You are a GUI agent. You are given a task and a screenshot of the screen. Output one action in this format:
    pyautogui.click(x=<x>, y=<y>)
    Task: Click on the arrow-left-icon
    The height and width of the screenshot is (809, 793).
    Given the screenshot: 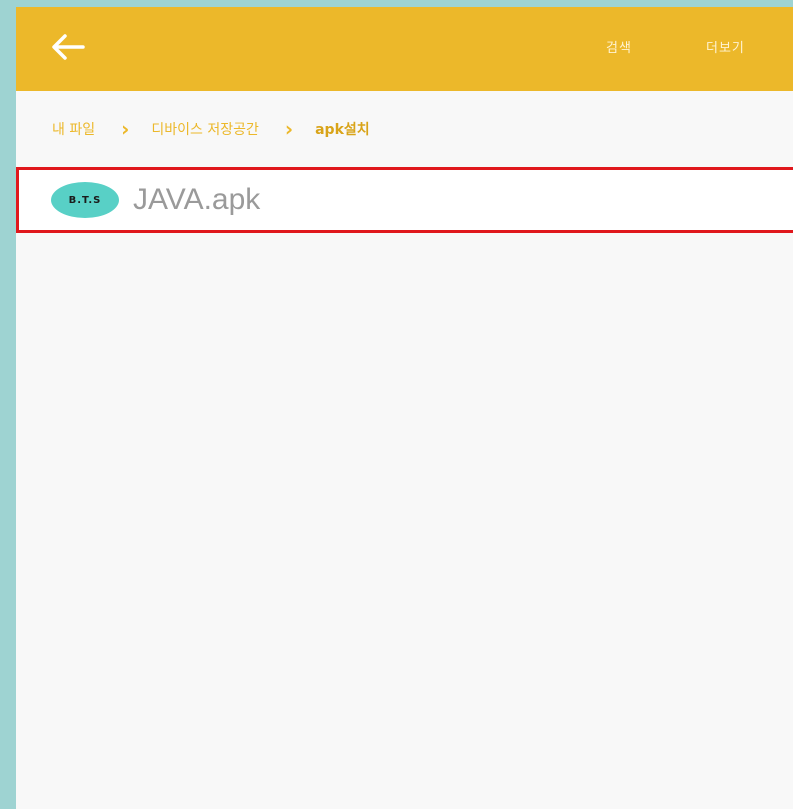 What is the action you would take?
    pyautogui.click(x=68, y=49)
    